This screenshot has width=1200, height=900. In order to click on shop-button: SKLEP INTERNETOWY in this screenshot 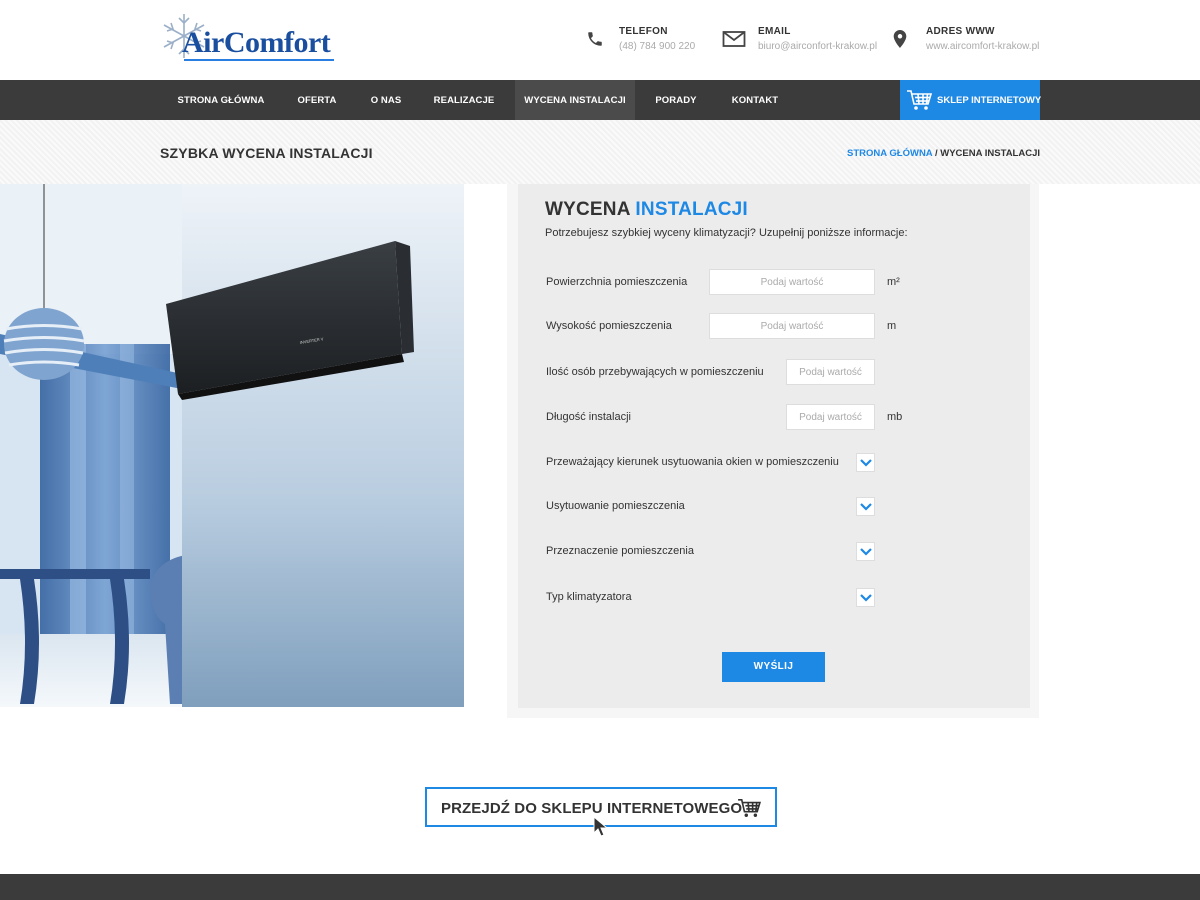, I will do `click(971, 100)`.